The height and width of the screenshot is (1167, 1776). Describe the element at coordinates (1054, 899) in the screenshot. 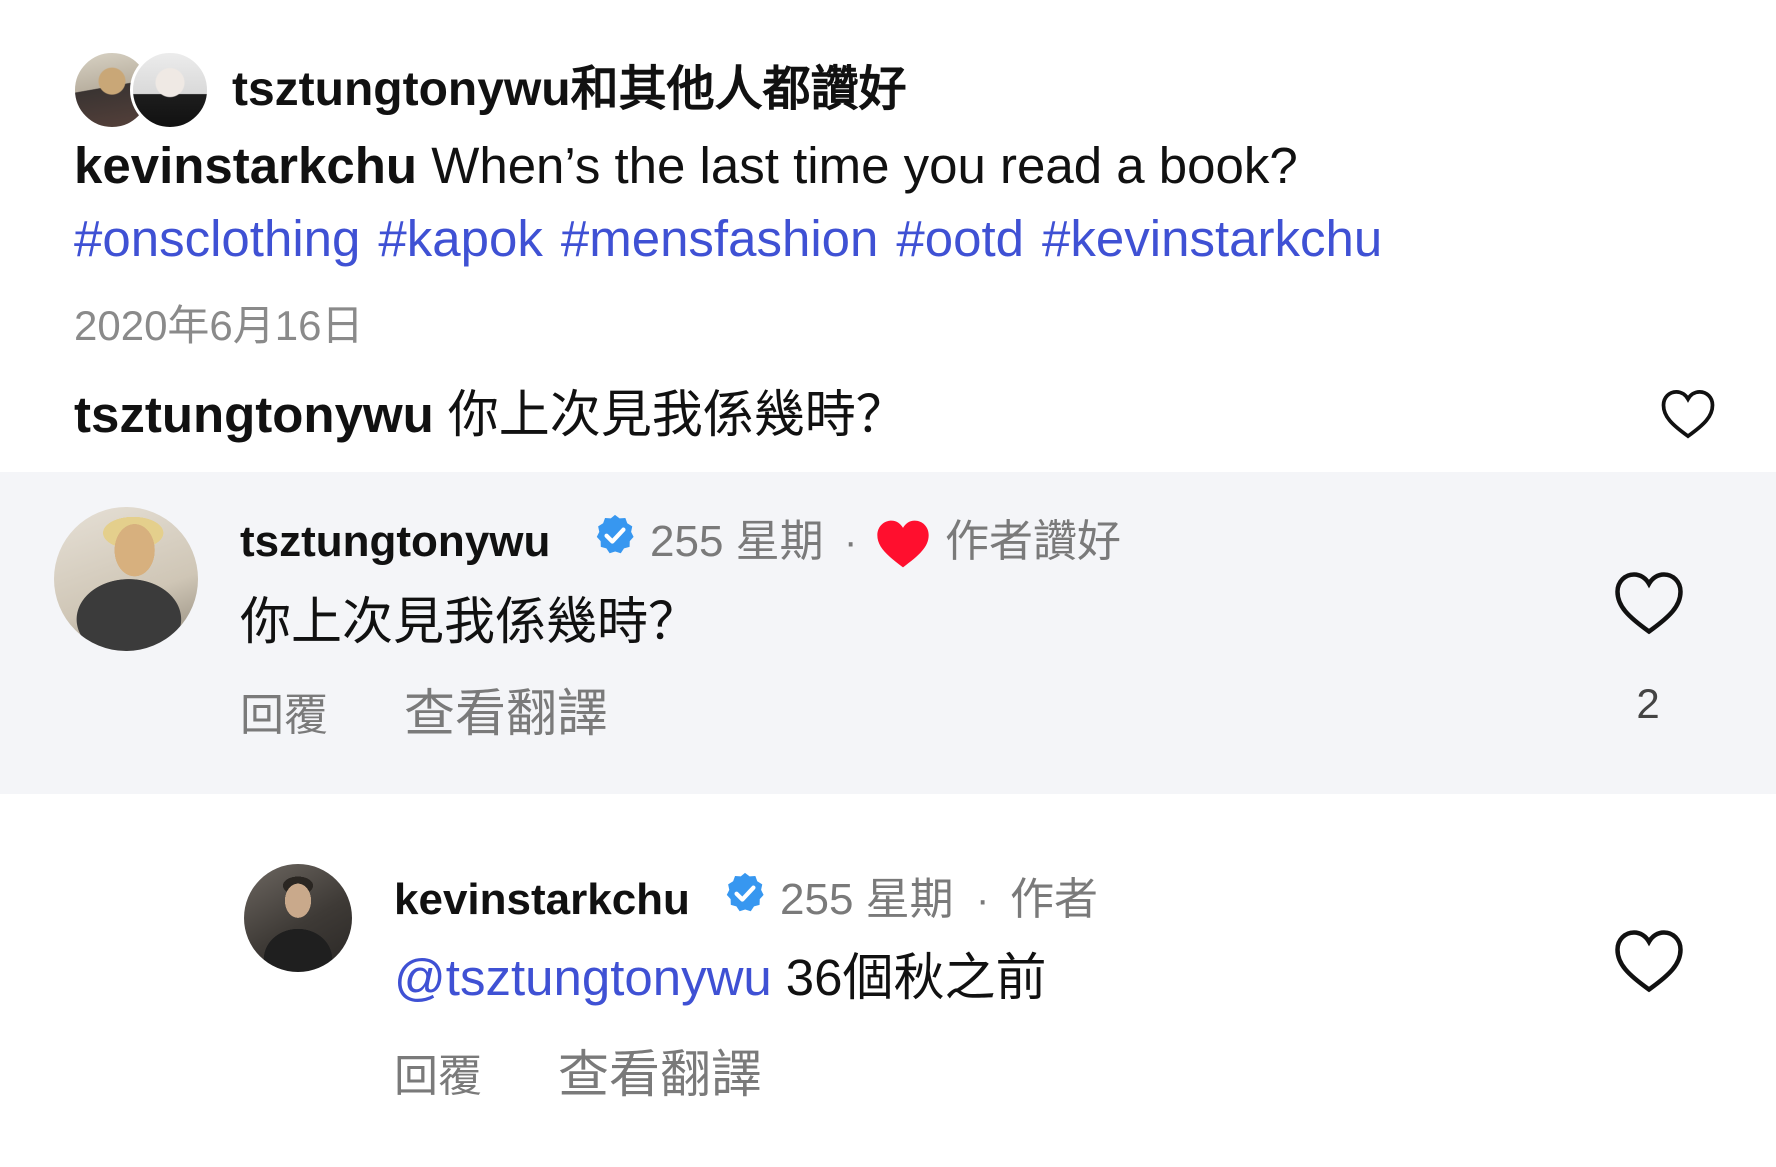

I see `author-badge: 作者` at that location.